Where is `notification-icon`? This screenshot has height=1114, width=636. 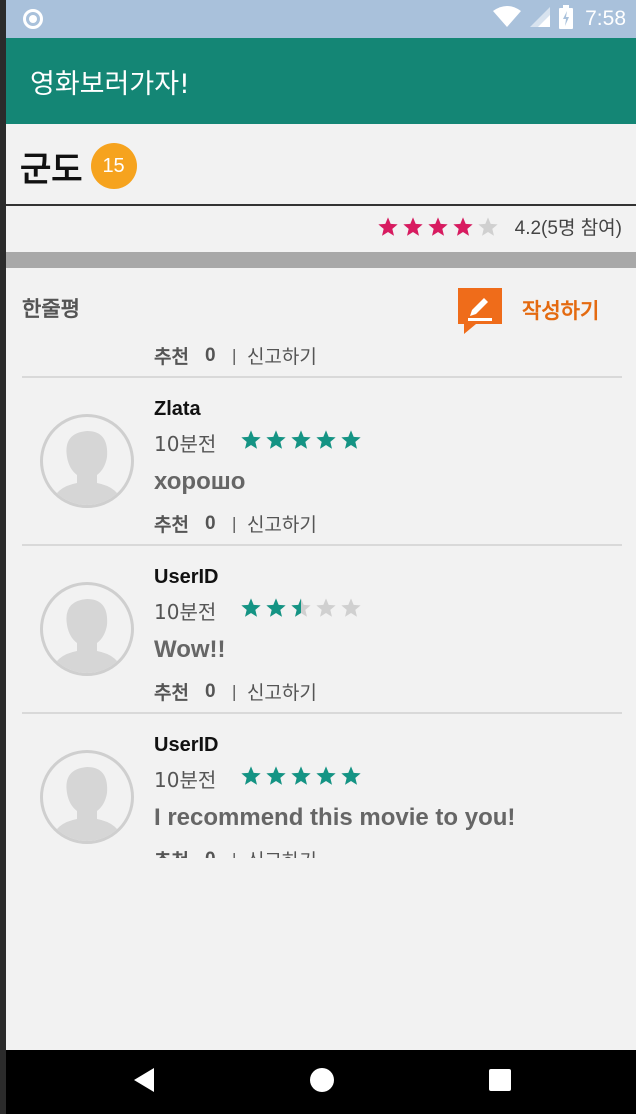
notification-icon is located at coordinates (33, 19).